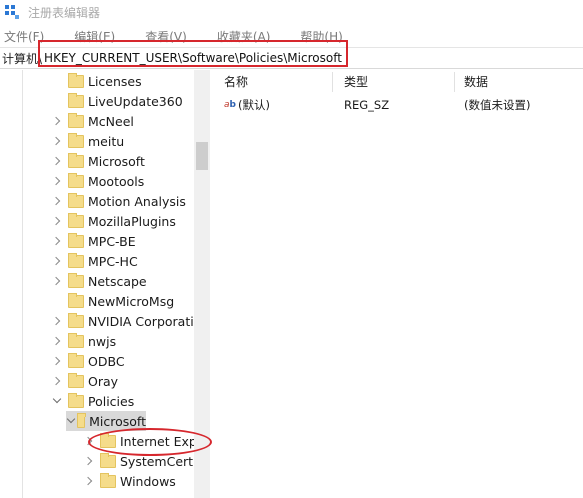 The image size is (583, 498). What do you see at coordinates (94, 36) in the screenshot?
I see `menu-edit: 编辑(E)` at bounding box center [94, 36].